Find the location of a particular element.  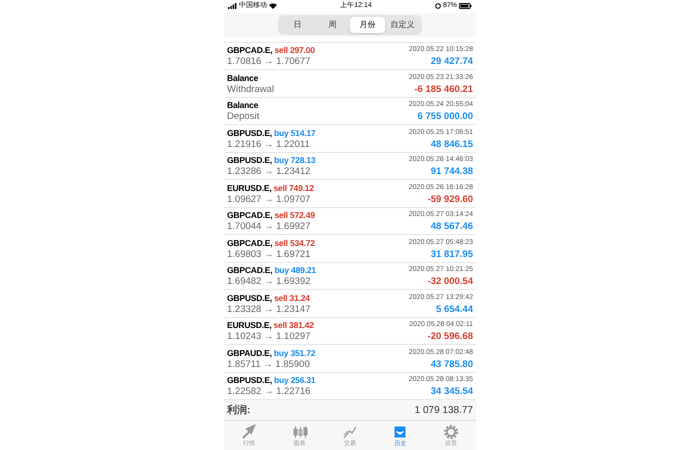

order-action: sell 534.72 is located at coordinates (294, 243).